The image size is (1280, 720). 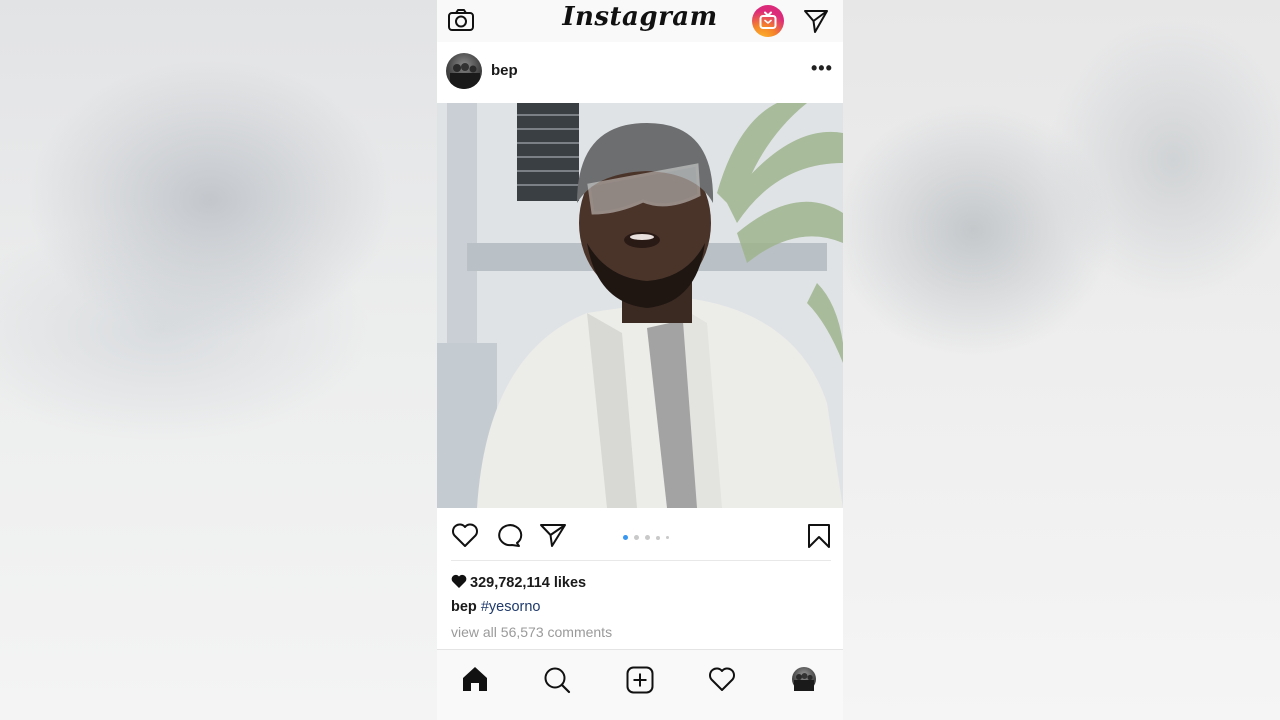 What do you see at coordinates (641, 560) in the screenshot?
I see `divider` at bounding box center [641, 560].